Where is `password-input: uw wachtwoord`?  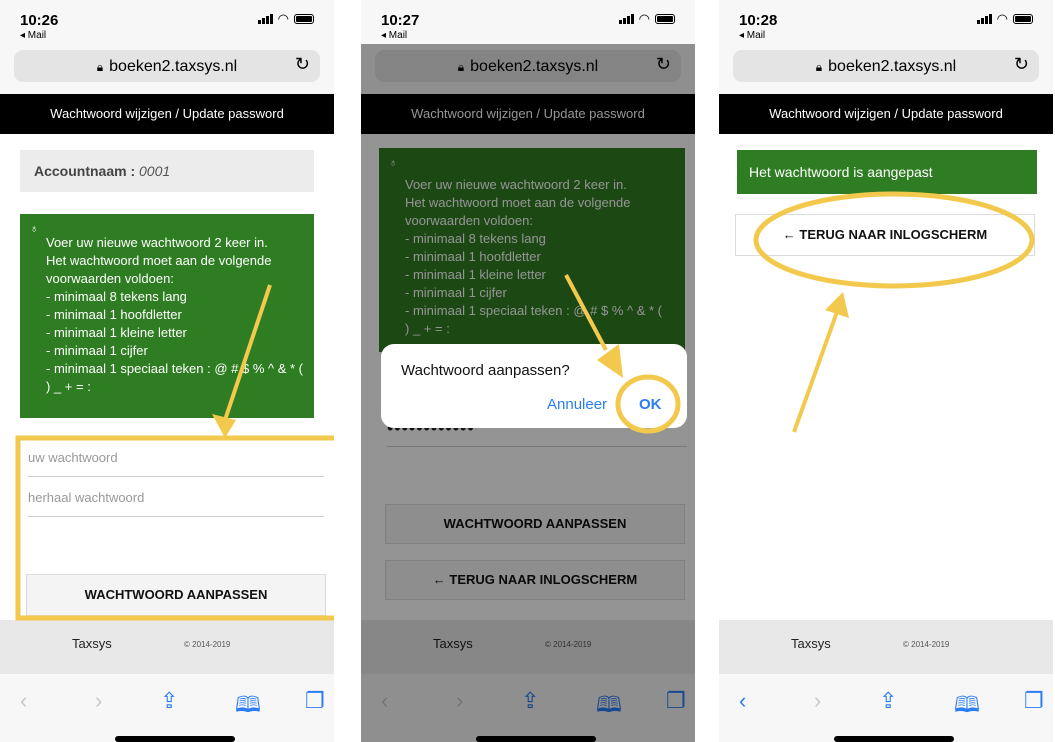 password-input: uw wachtwoord is located at coordinates (176, 458).